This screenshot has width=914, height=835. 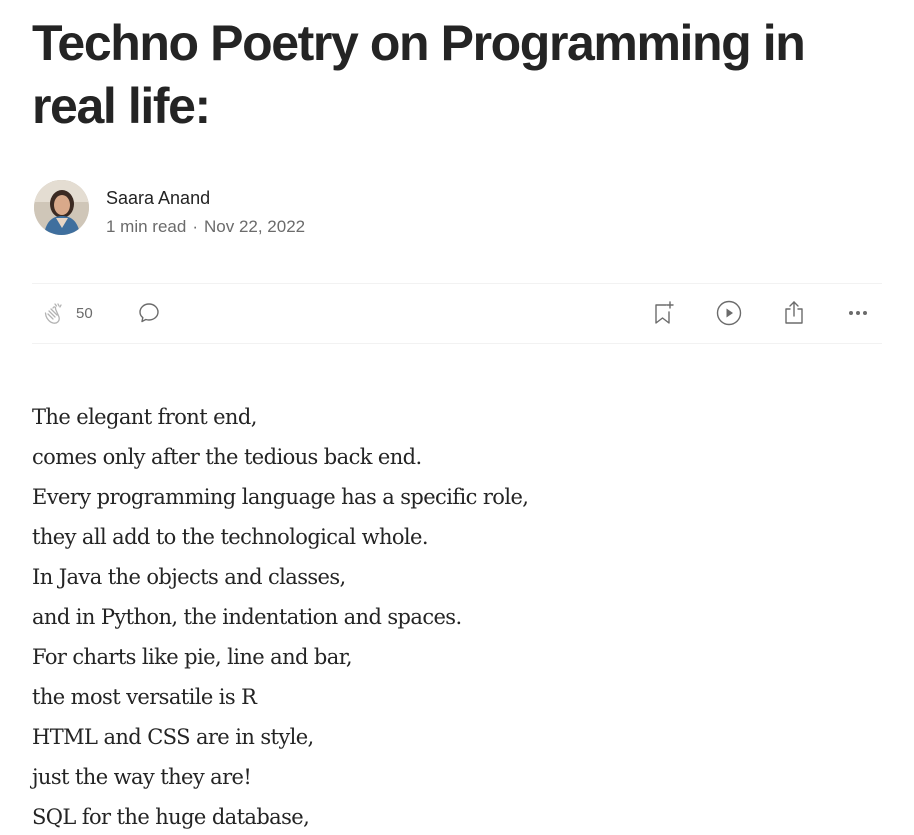 What do you see at coordinates (227, 457) in the screenshot?
I see `poem-line: comes only after the tedious back end.` at bounding box center [227, 457].